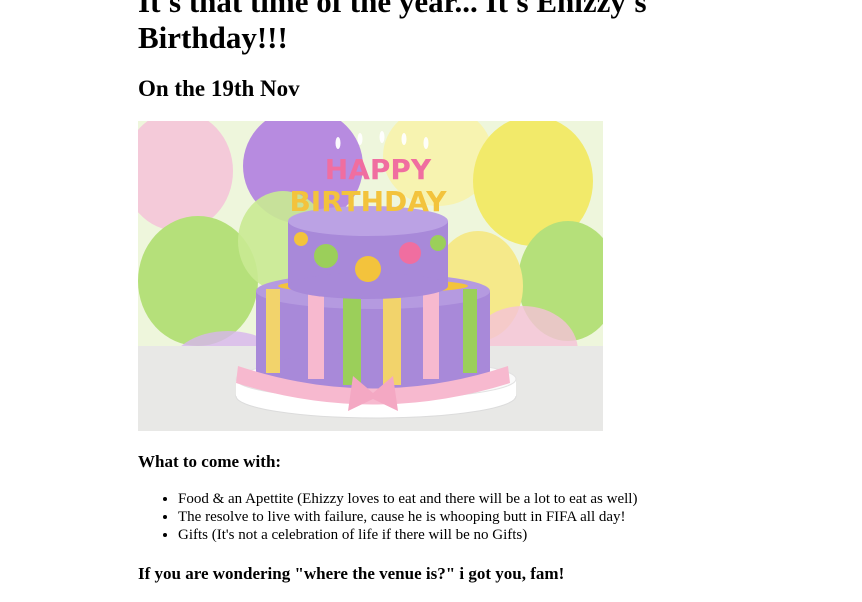  Describe the element at coordinates (210, 461) in the screenshot. I see `bring-heading: What to come with:` at that location.